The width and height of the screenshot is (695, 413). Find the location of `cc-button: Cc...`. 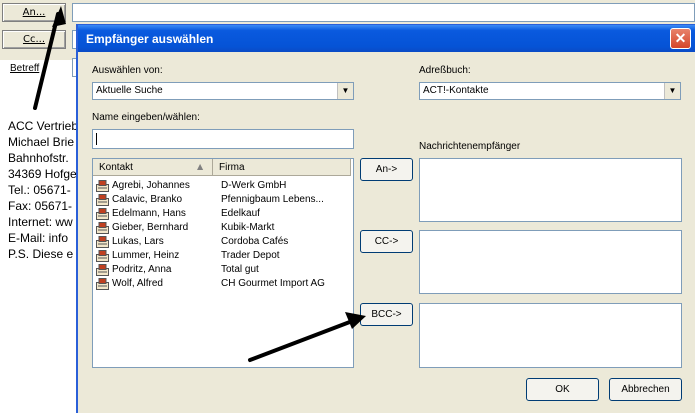

cc-button: Cc... is located at coordinates (34, 39).